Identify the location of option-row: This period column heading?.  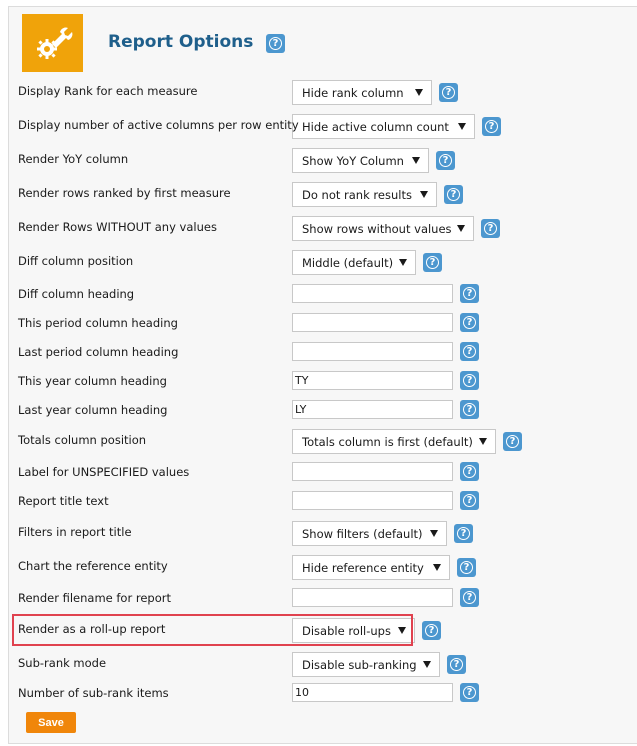
(318, 327).